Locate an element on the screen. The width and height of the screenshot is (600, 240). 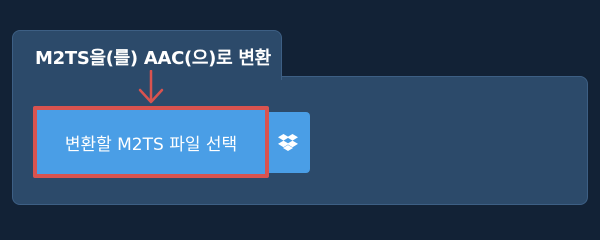
tab-title: M2TS을(를) AAC(으)로 변환 is located at coordinates (153, 58).